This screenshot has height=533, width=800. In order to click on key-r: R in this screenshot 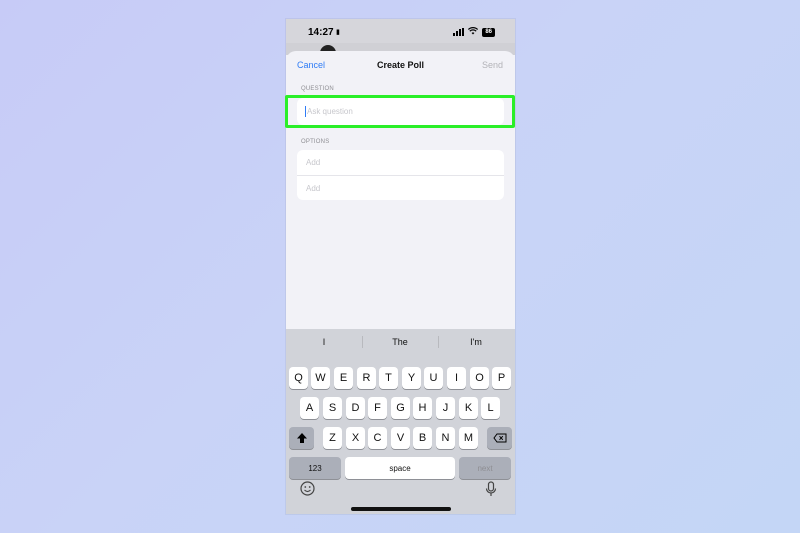, I will do `click(366, 378)`.